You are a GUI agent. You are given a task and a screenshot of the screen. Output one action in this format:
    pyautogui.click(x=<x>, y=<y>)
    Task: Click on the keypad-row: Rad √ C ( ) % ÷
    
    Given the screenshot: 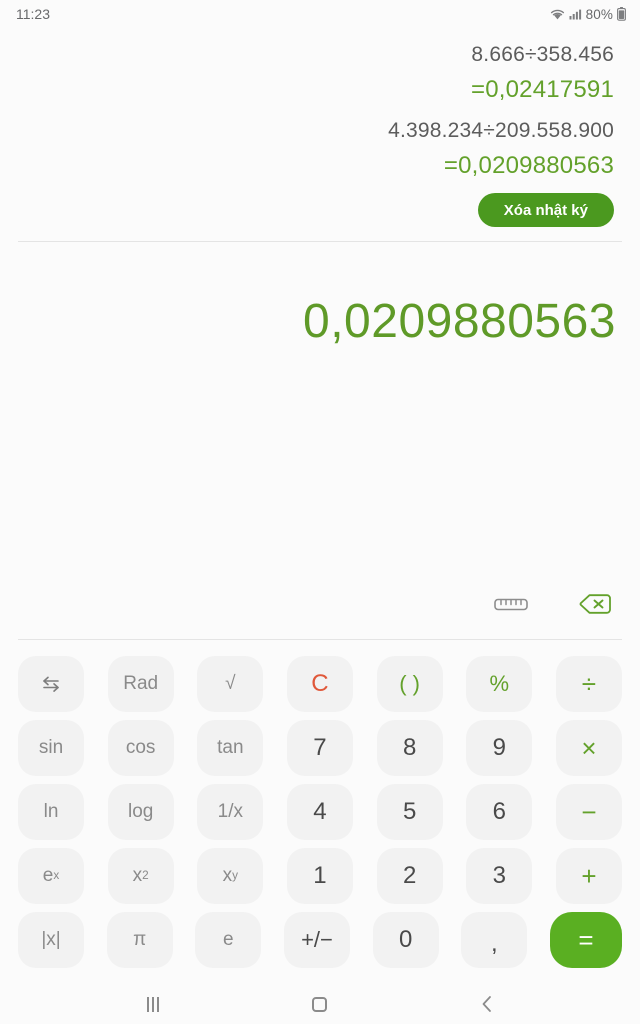 What is the action you would take?
    pyautogui.click(x=320, y=684)
    